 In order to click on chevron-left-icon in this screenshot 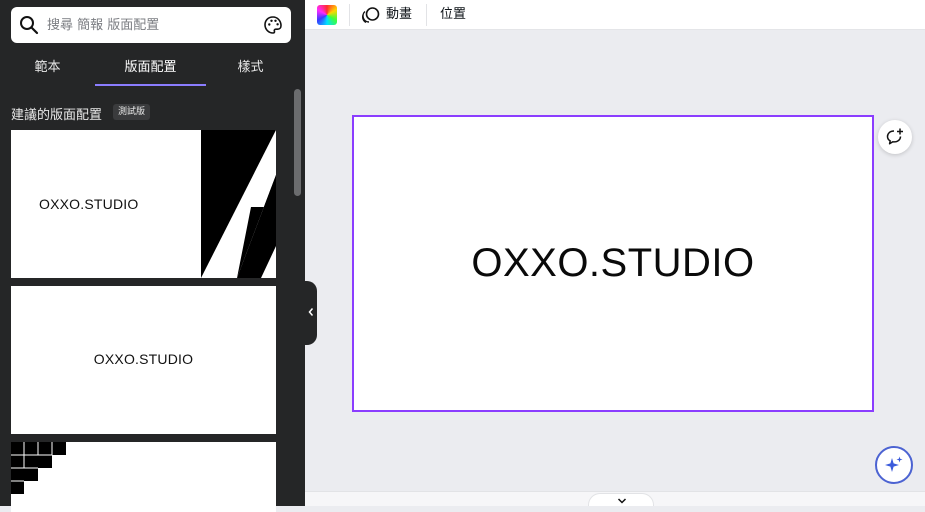, I will do `click(311, 312)`.